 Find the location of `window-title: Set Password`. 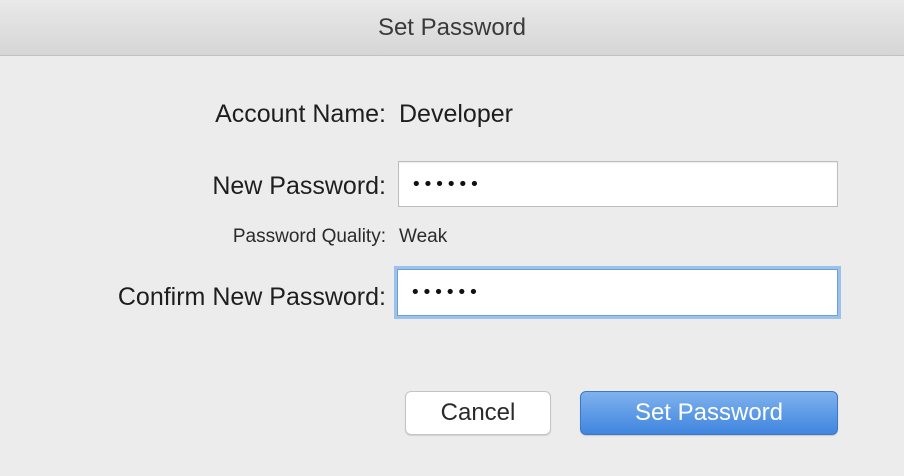

window-title: Set Password is located at coordinates (452, 27).